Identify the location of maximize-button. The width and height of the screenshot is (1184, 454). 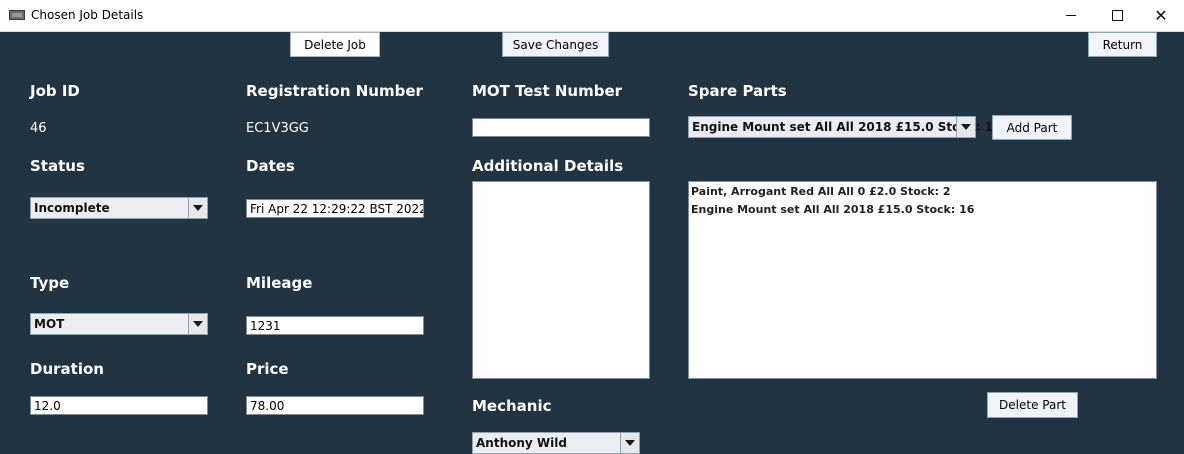
(1117, 15).